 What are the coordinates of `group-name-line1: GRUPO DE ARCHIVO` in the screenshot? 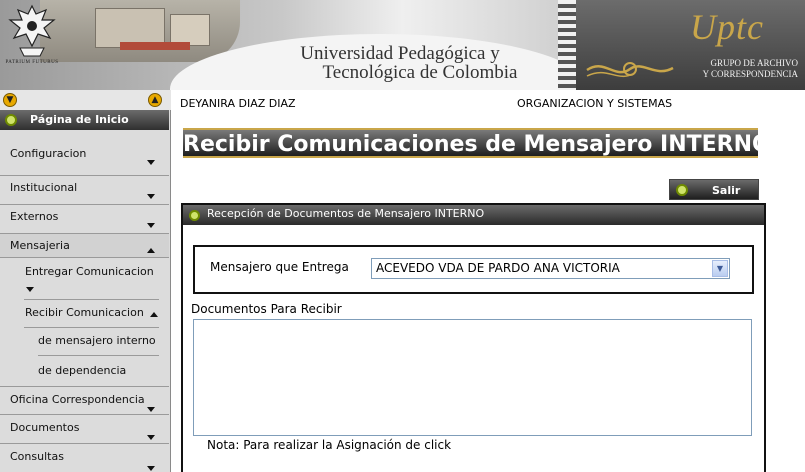 It's located at (754, 63).